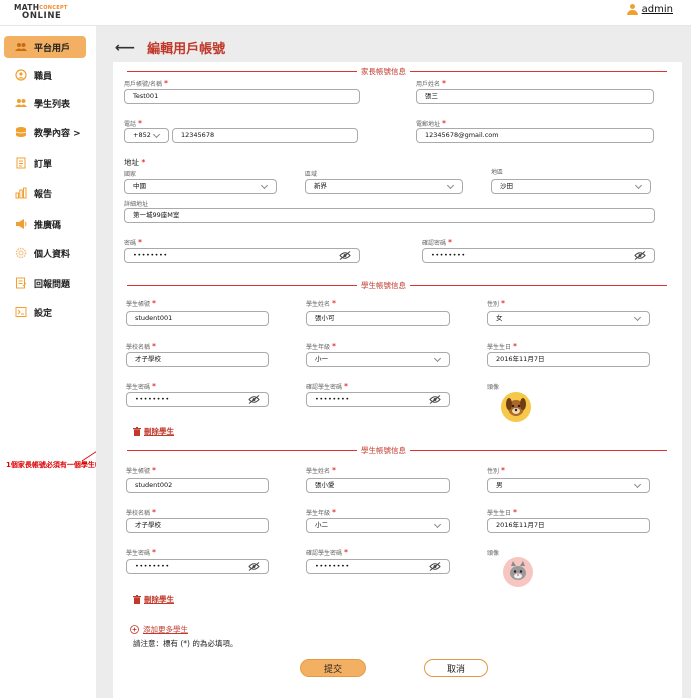 Image resolution: width=691 pixels, height=698 pixels. Describe the element at coordinates (133, 242) in the screenshot. I see `password-label: 密碼 *` at that location.